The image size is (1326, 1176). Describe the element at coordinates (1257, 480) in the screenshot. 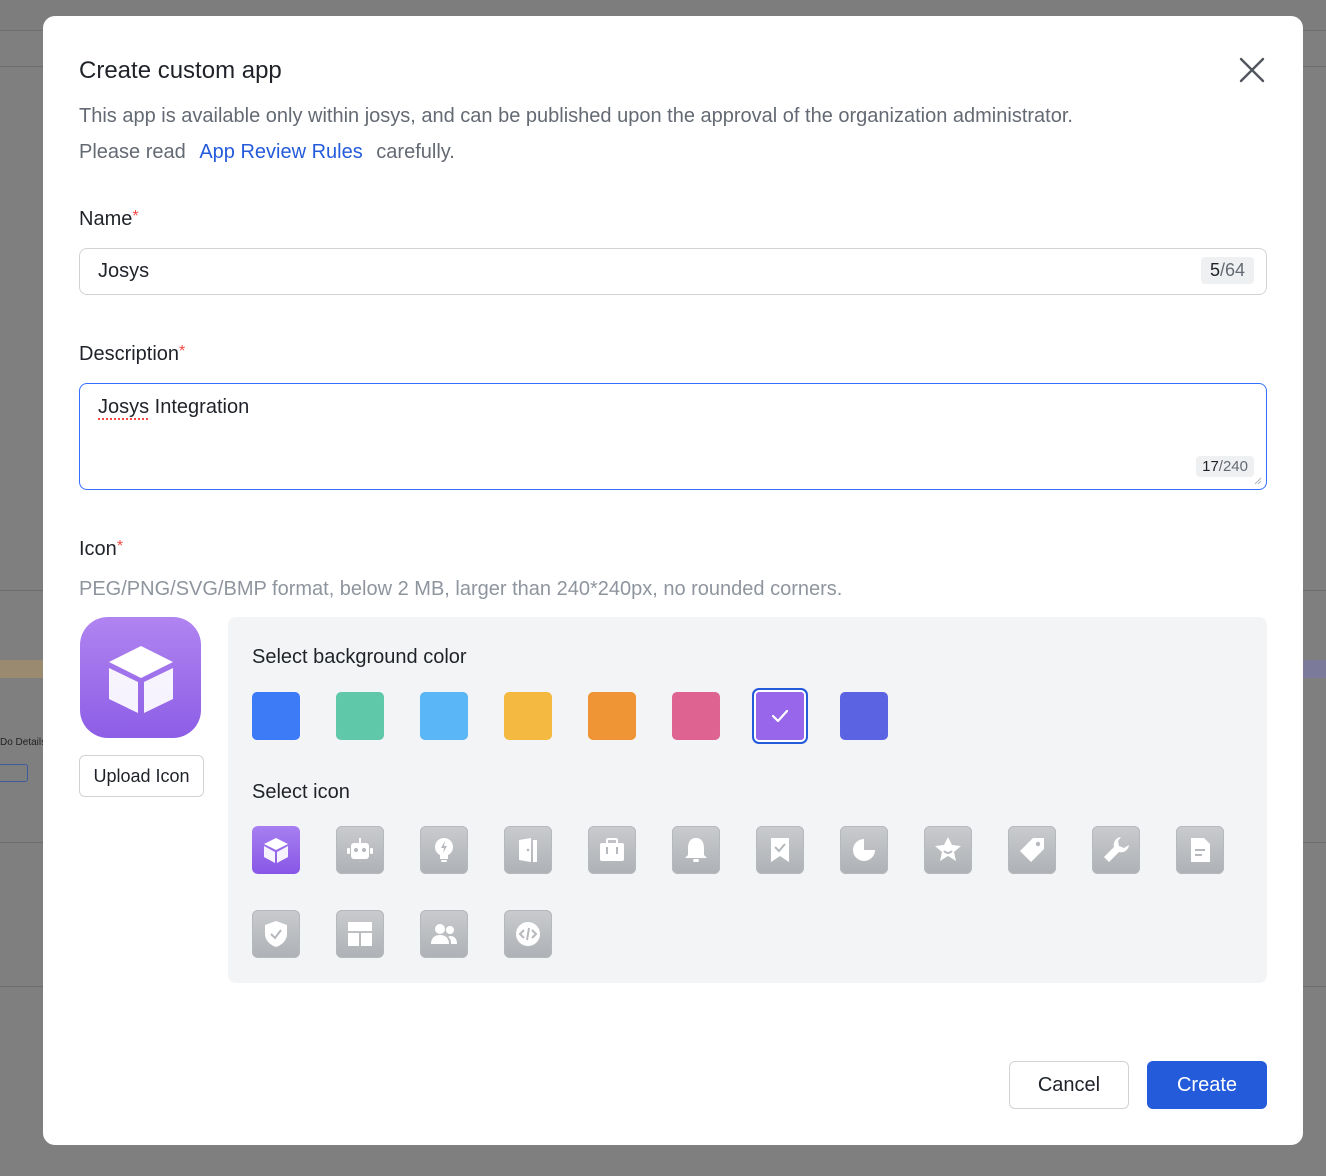

I see `resize-grip-icon` at that location.